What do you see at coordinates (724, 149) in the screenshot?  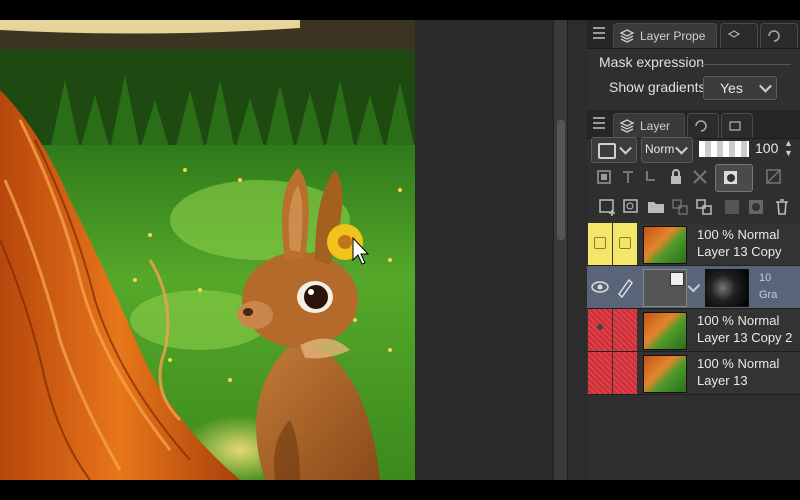 I see `opacity-slider` at bounding box center [724, 149].